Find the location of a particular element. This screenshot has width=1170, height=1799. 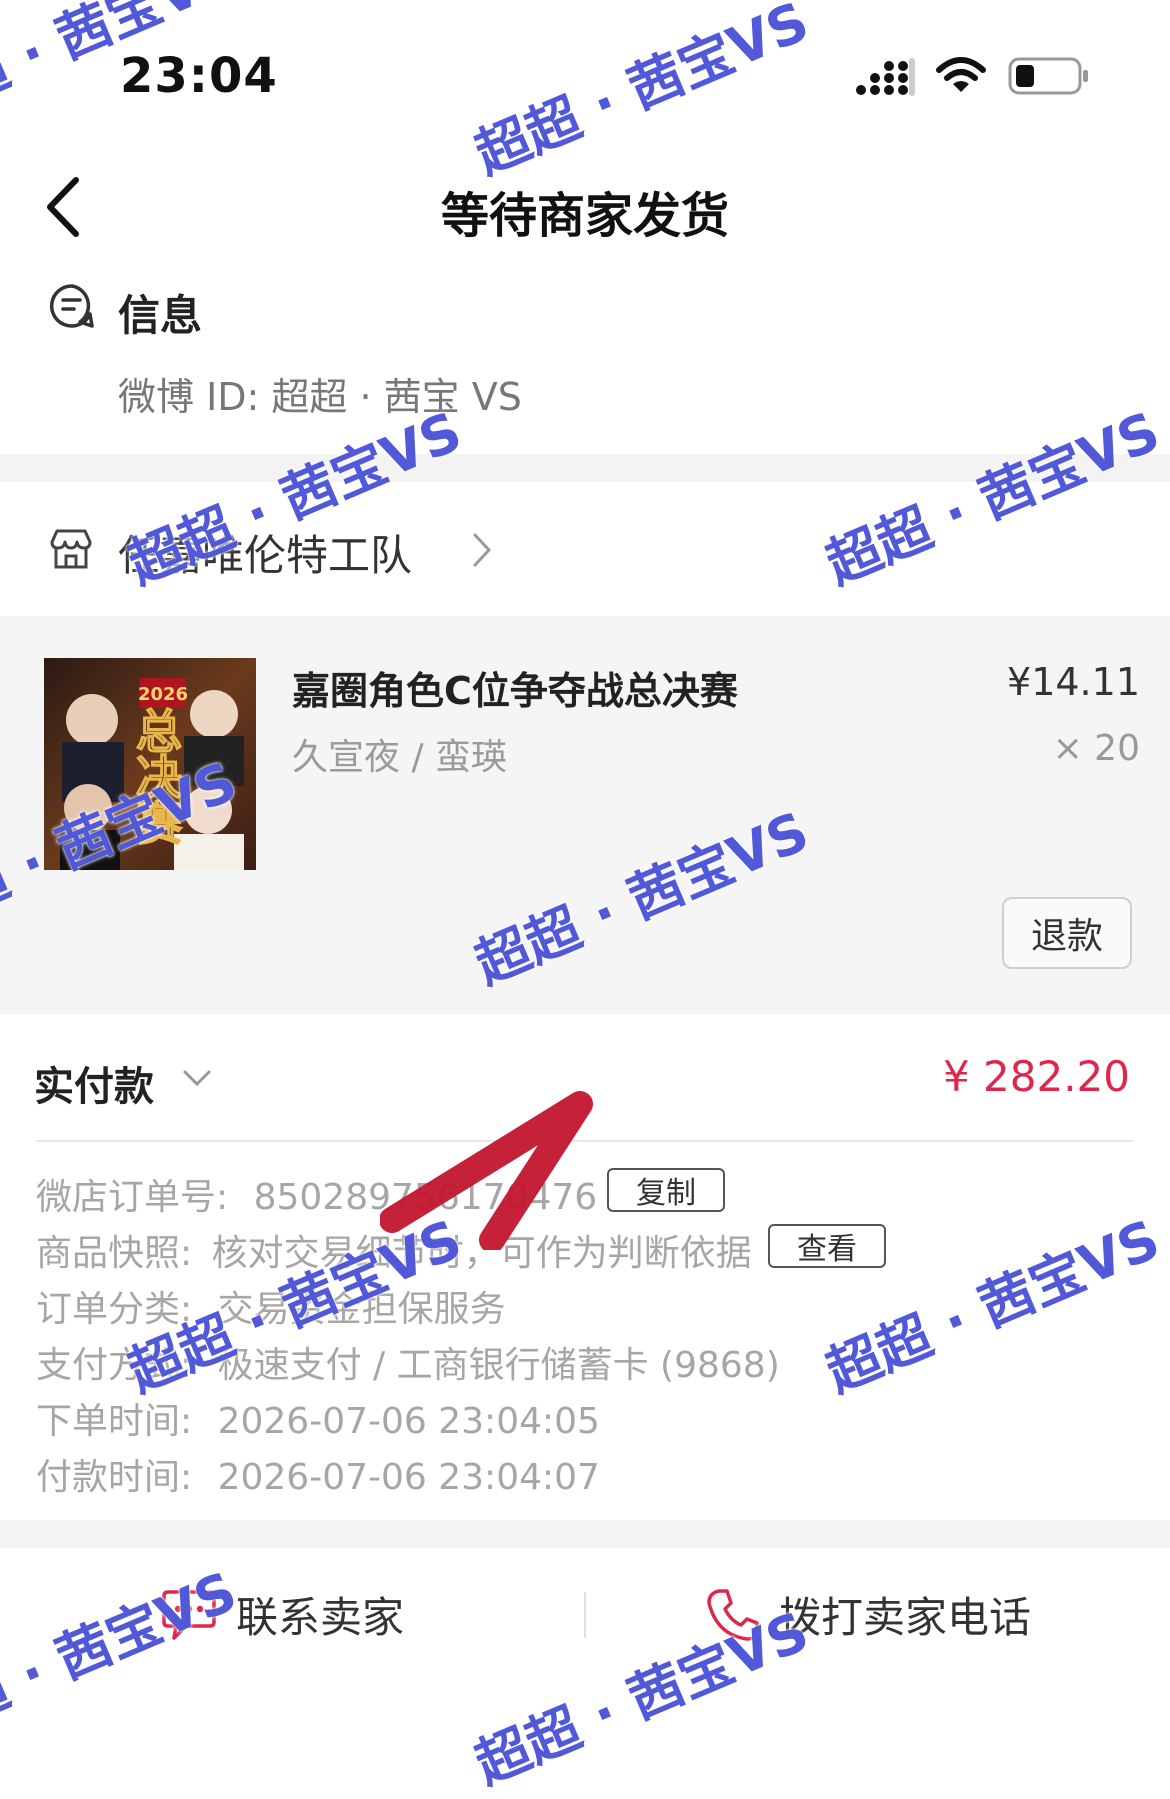

battery-icon is located at coordinates (1048, 76).